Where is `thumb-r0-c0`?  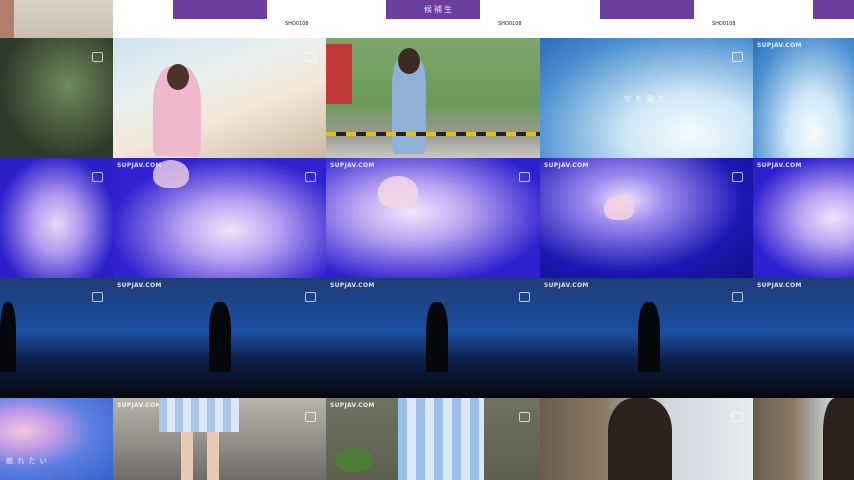 thumb-r0-c0 is located at coordinates (56, 19).